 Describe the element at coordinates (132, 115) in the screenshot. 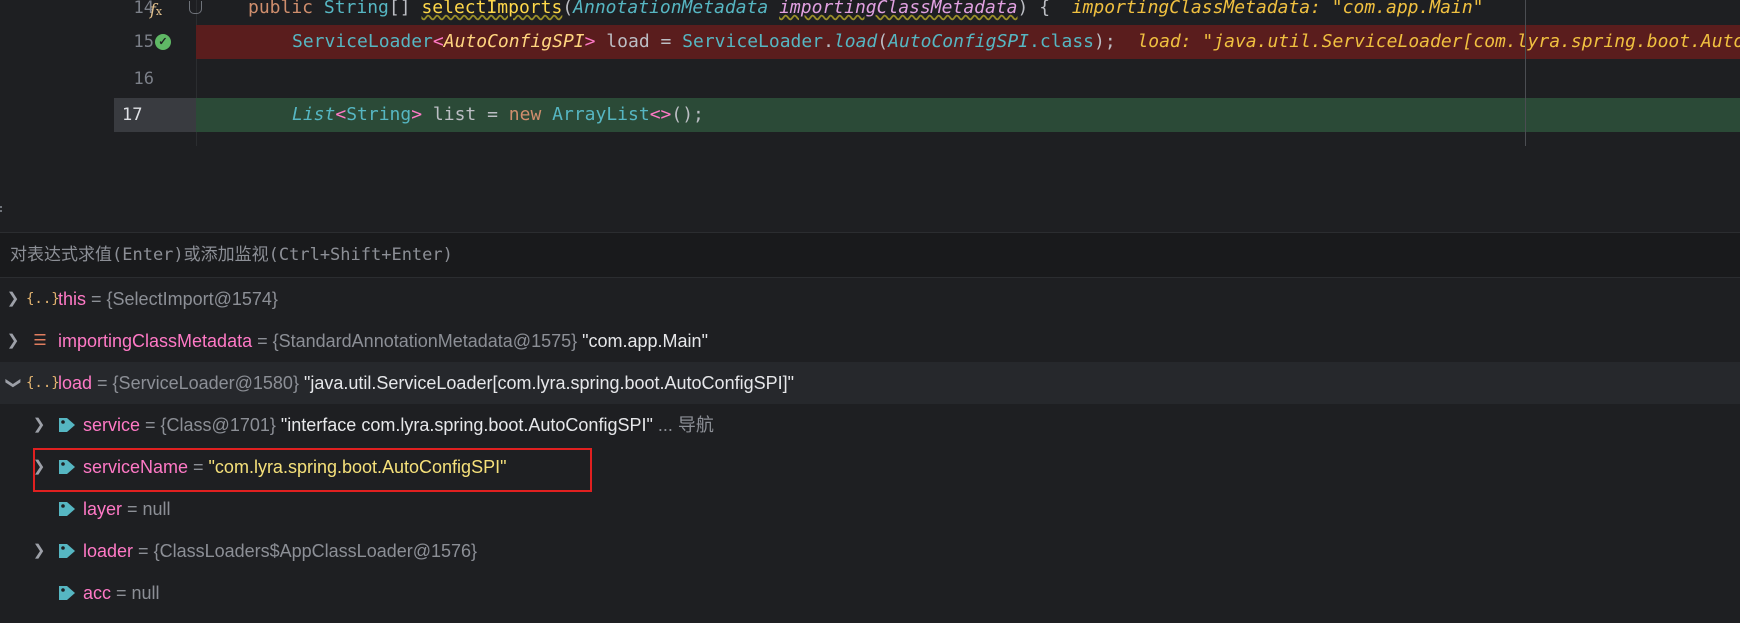

I see `line-number: 17` at that location.